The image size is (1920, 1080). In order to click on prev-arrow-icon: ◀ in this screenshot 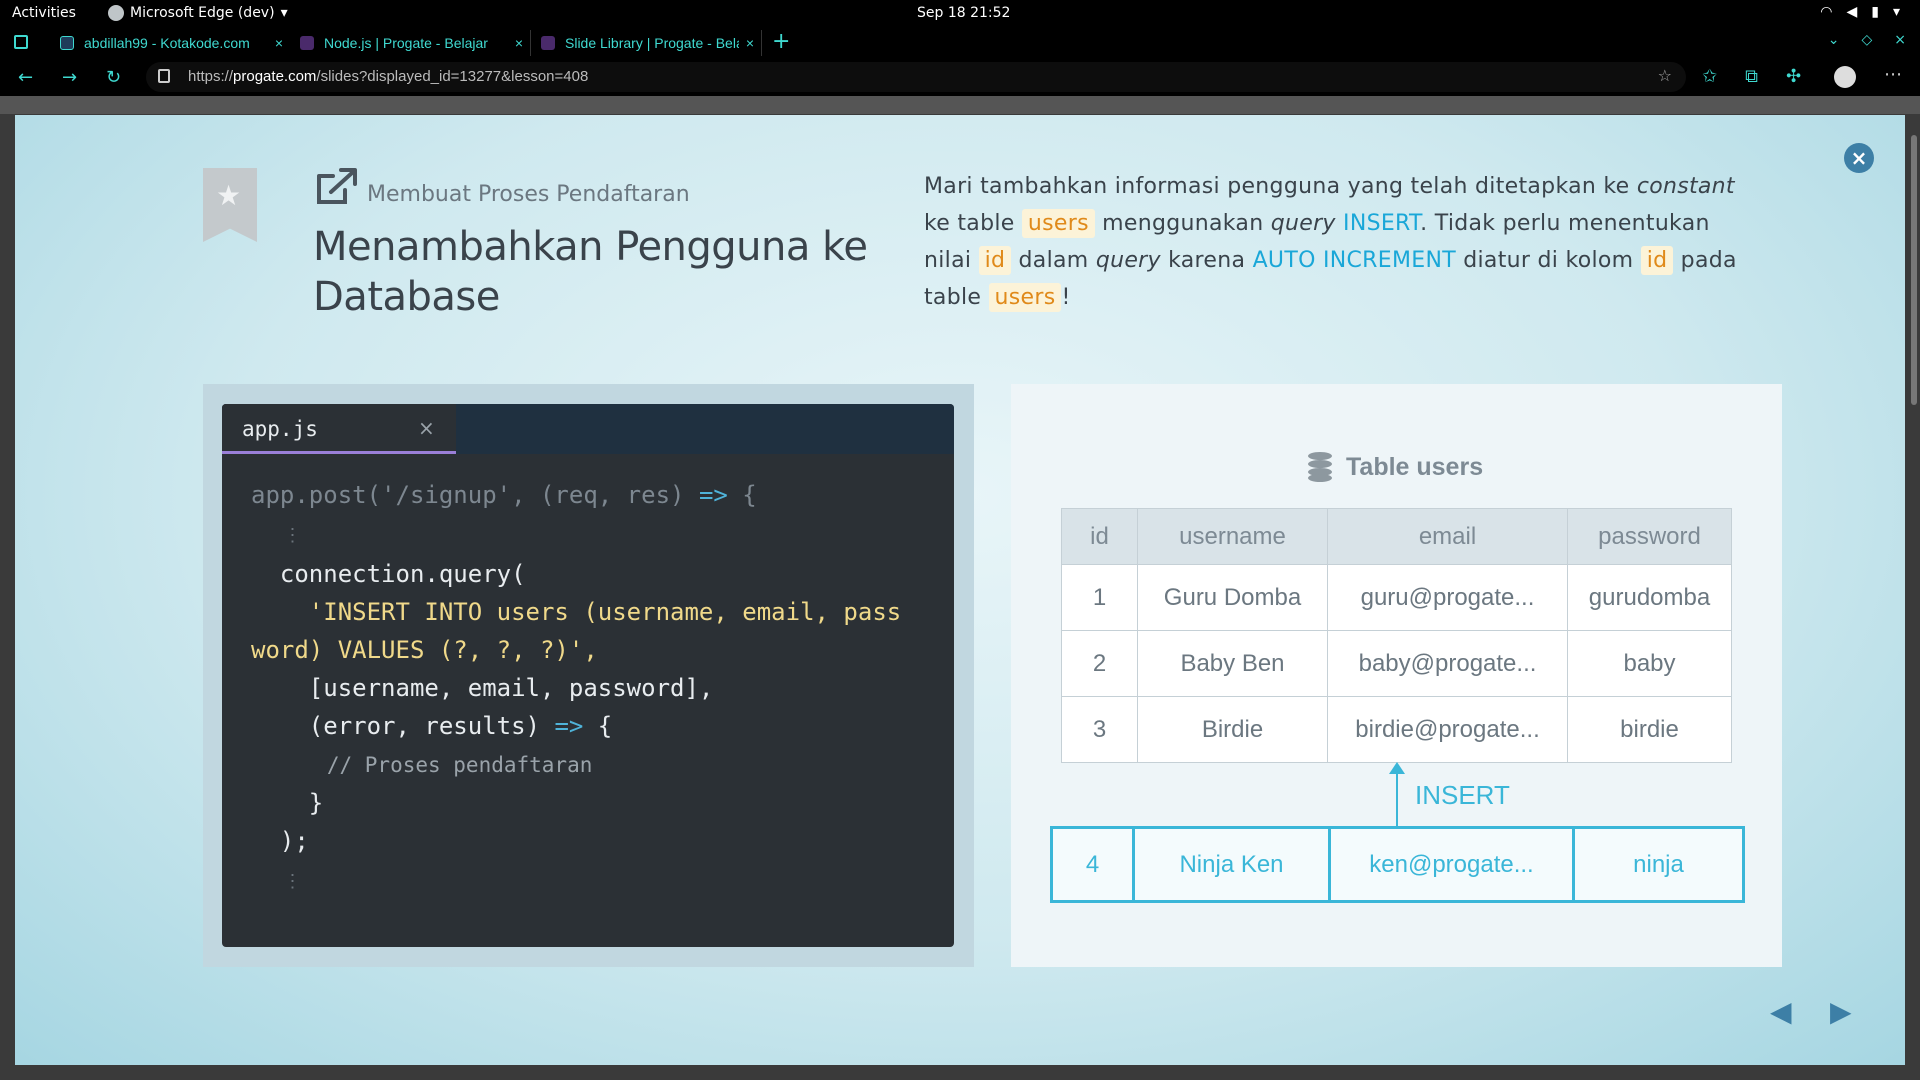, I will do `click(1781, 1011)`.